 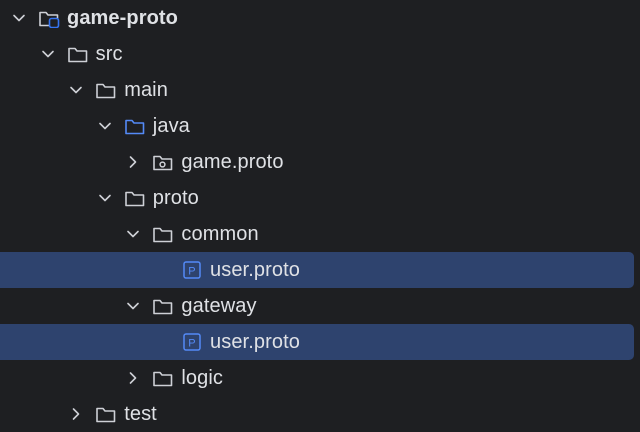 What do you see at coordinates (122, 18) in the screenshot?
I see `tree-item-label: game-proto` at bounding box center [122, 18].